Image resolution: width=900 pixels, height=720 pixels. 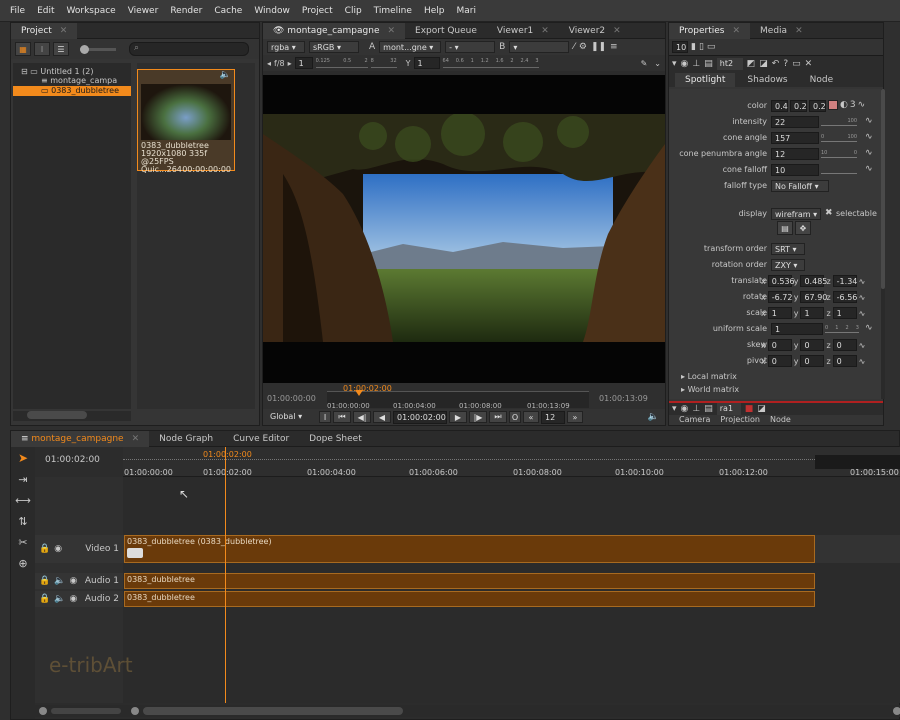 I want to click on uniform-scale-slider: 0123, so click(x=842, y=329).